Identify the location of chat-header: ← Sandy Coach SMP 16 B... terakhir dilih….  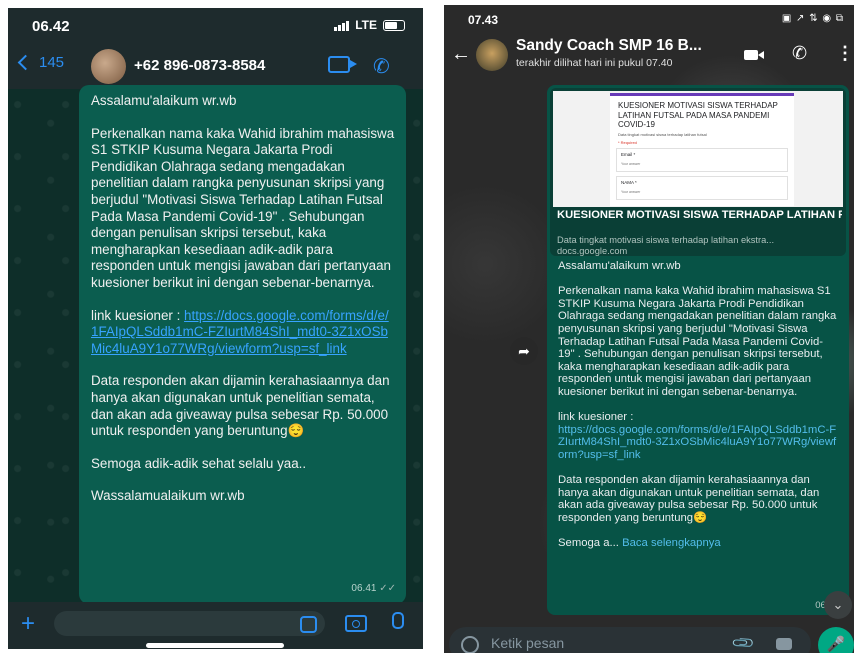
(649, 55).